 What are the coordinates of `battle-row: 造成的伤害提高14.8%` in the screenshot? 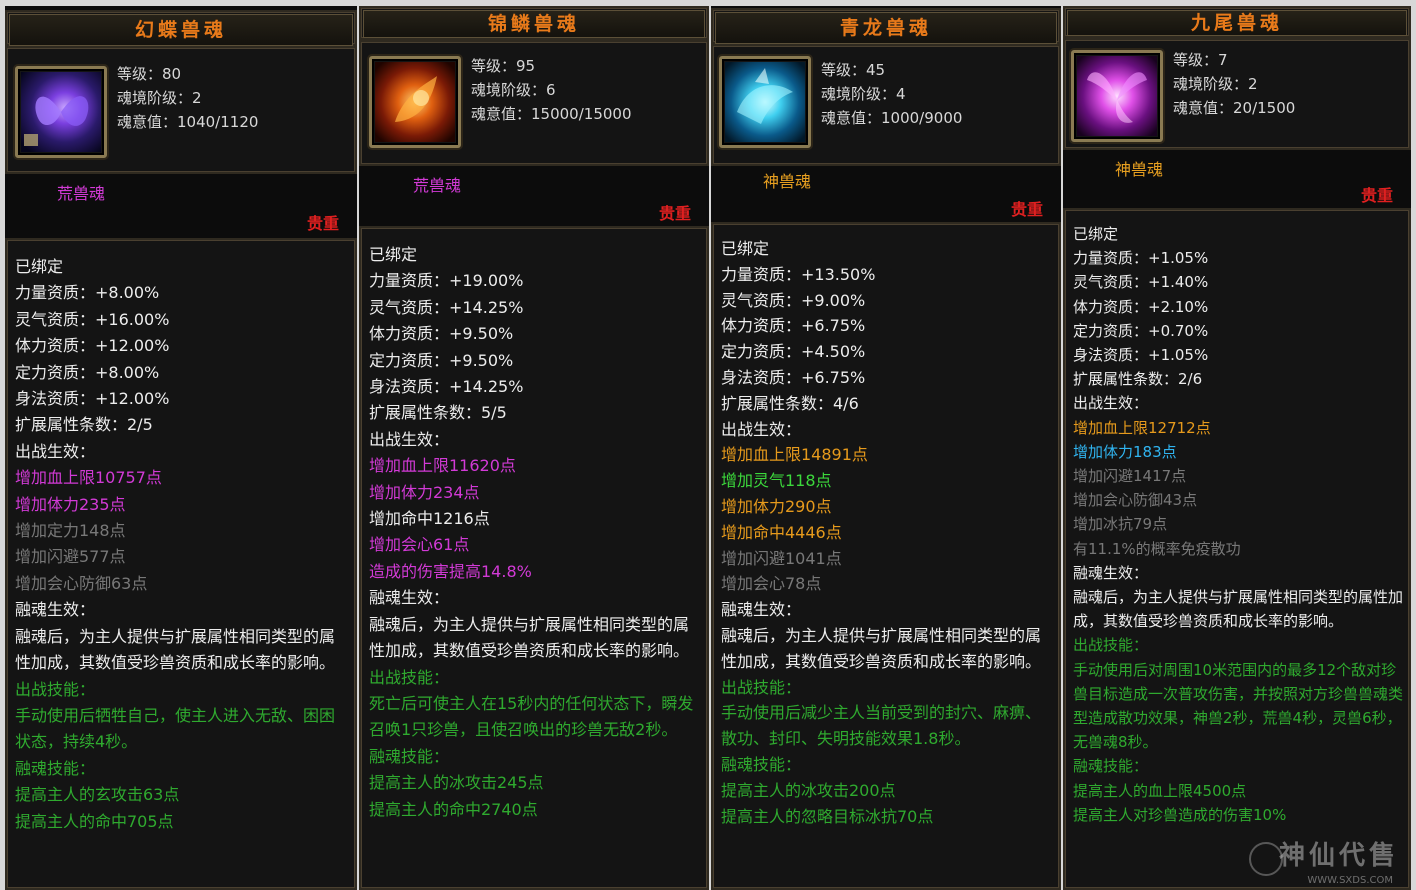 It's located at (450, 571).